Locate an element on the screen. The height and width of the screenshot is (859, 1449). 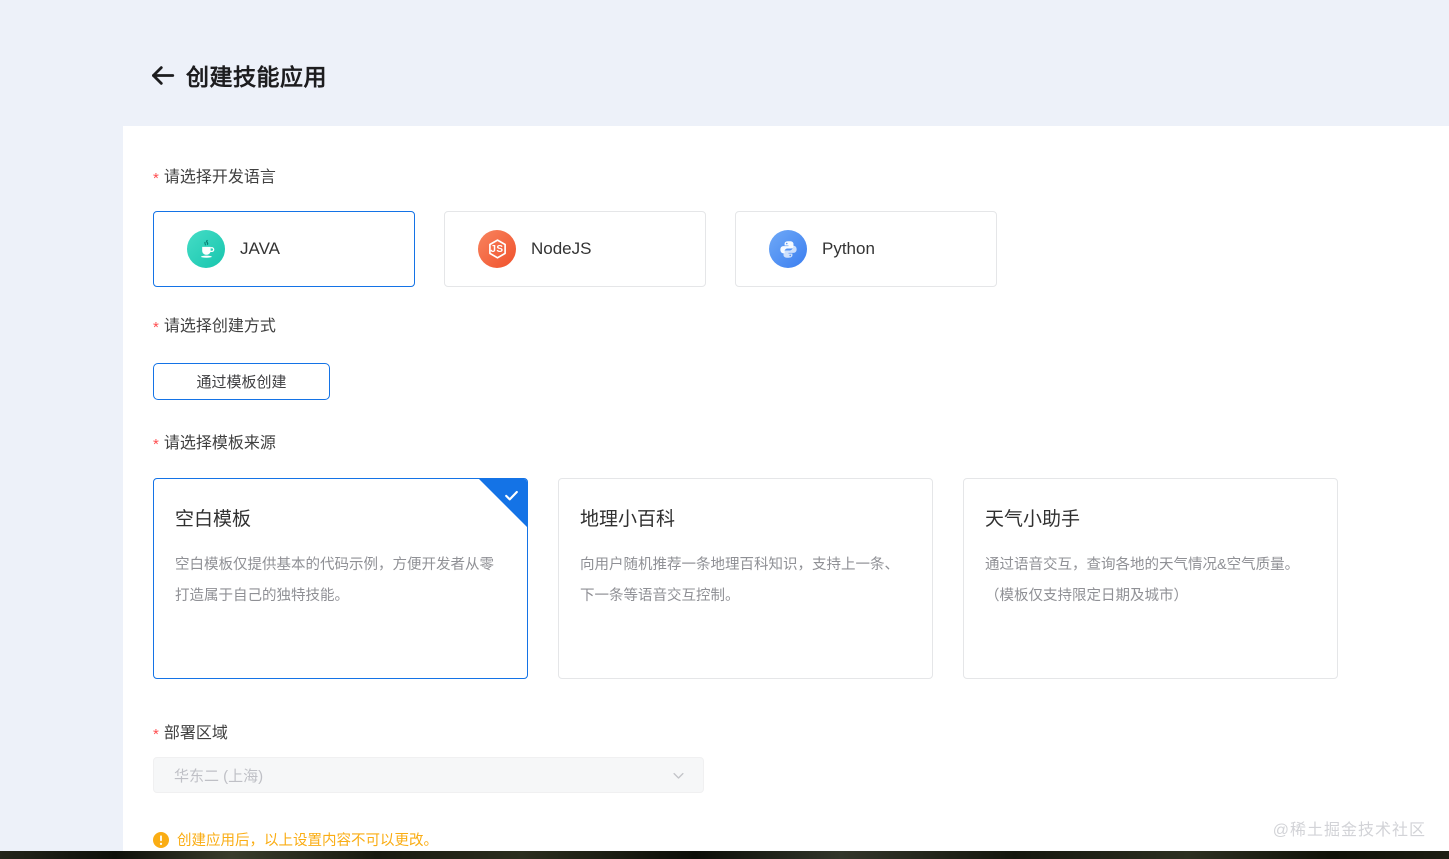
language-option-python: Python is located at coordinates (866, 249).